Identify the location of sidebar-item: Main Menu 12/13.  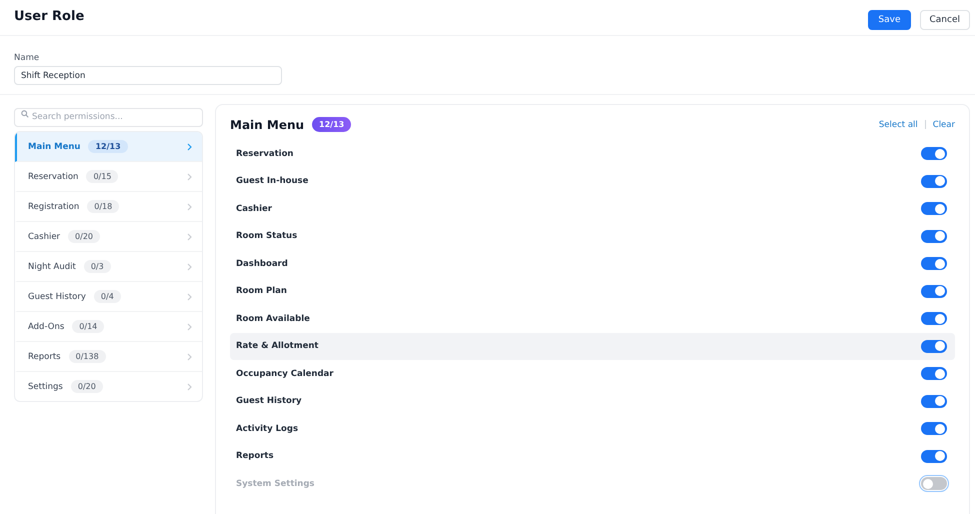
(108, 147).